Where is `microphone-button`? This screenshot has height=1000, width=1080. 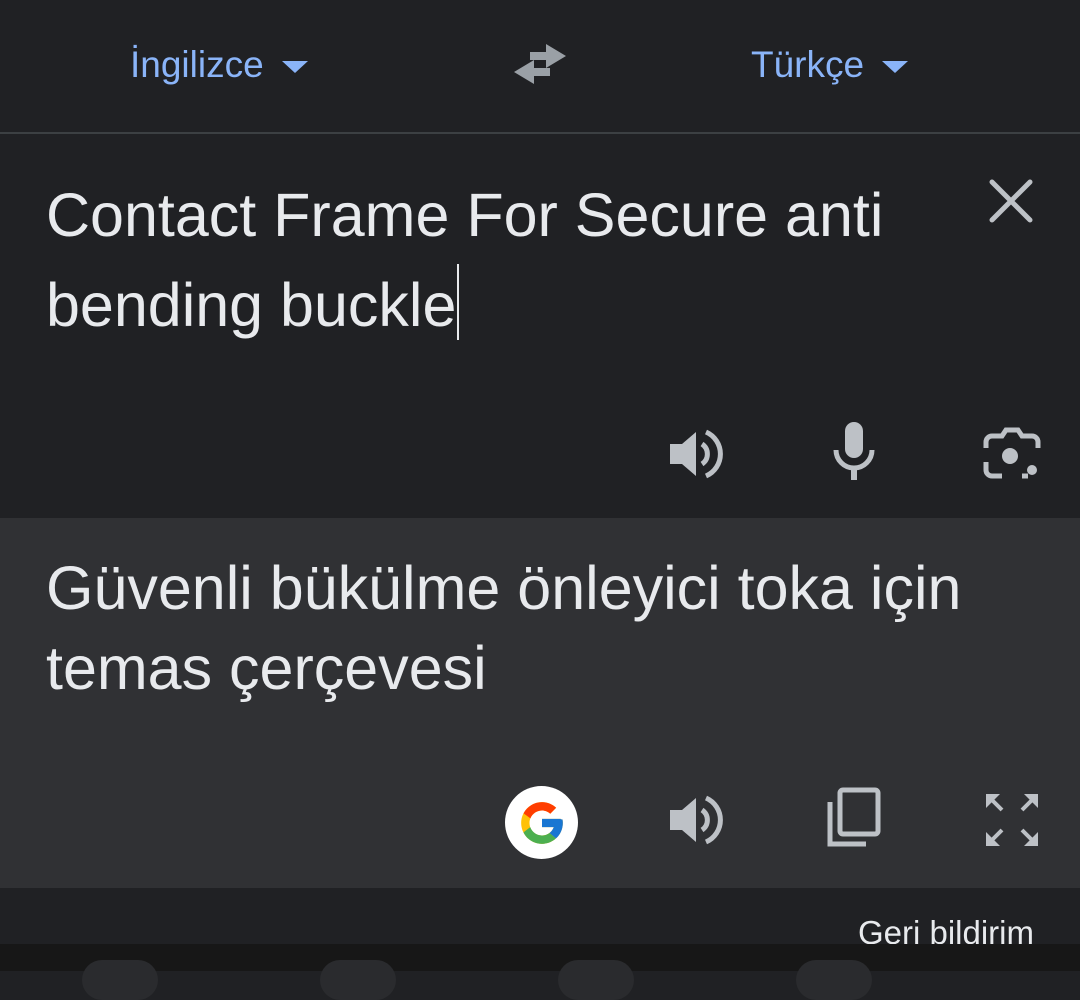 microphone-button is located at coordinates (854, 452).